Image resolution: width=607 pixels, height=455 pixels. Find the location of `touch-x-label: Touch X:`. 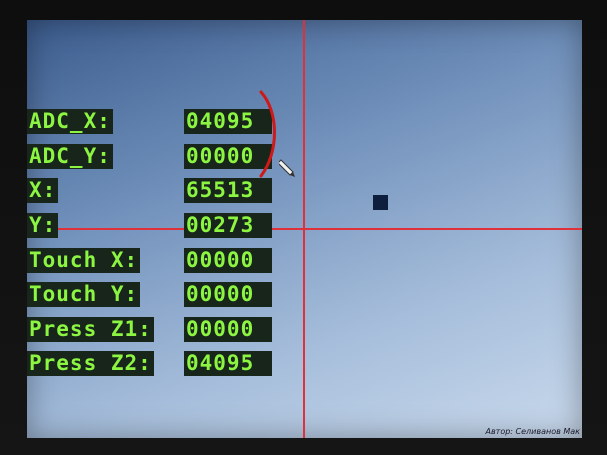

touch-x-label: Touch X: is located at coordinates (84, 260).